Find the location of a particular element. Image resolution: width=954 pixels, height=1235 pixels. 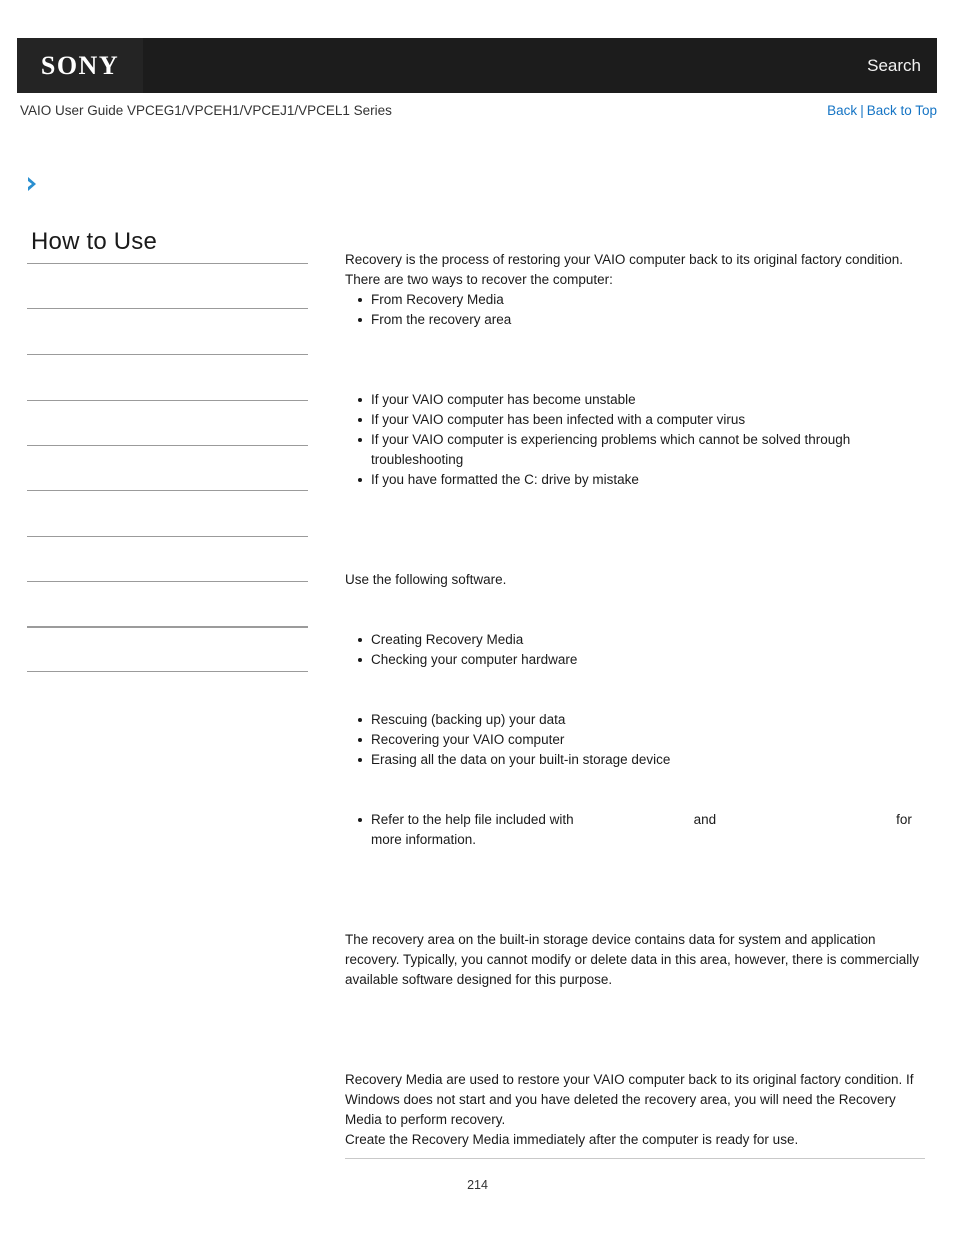

software-group2-title is located at coordinates (635, 700).